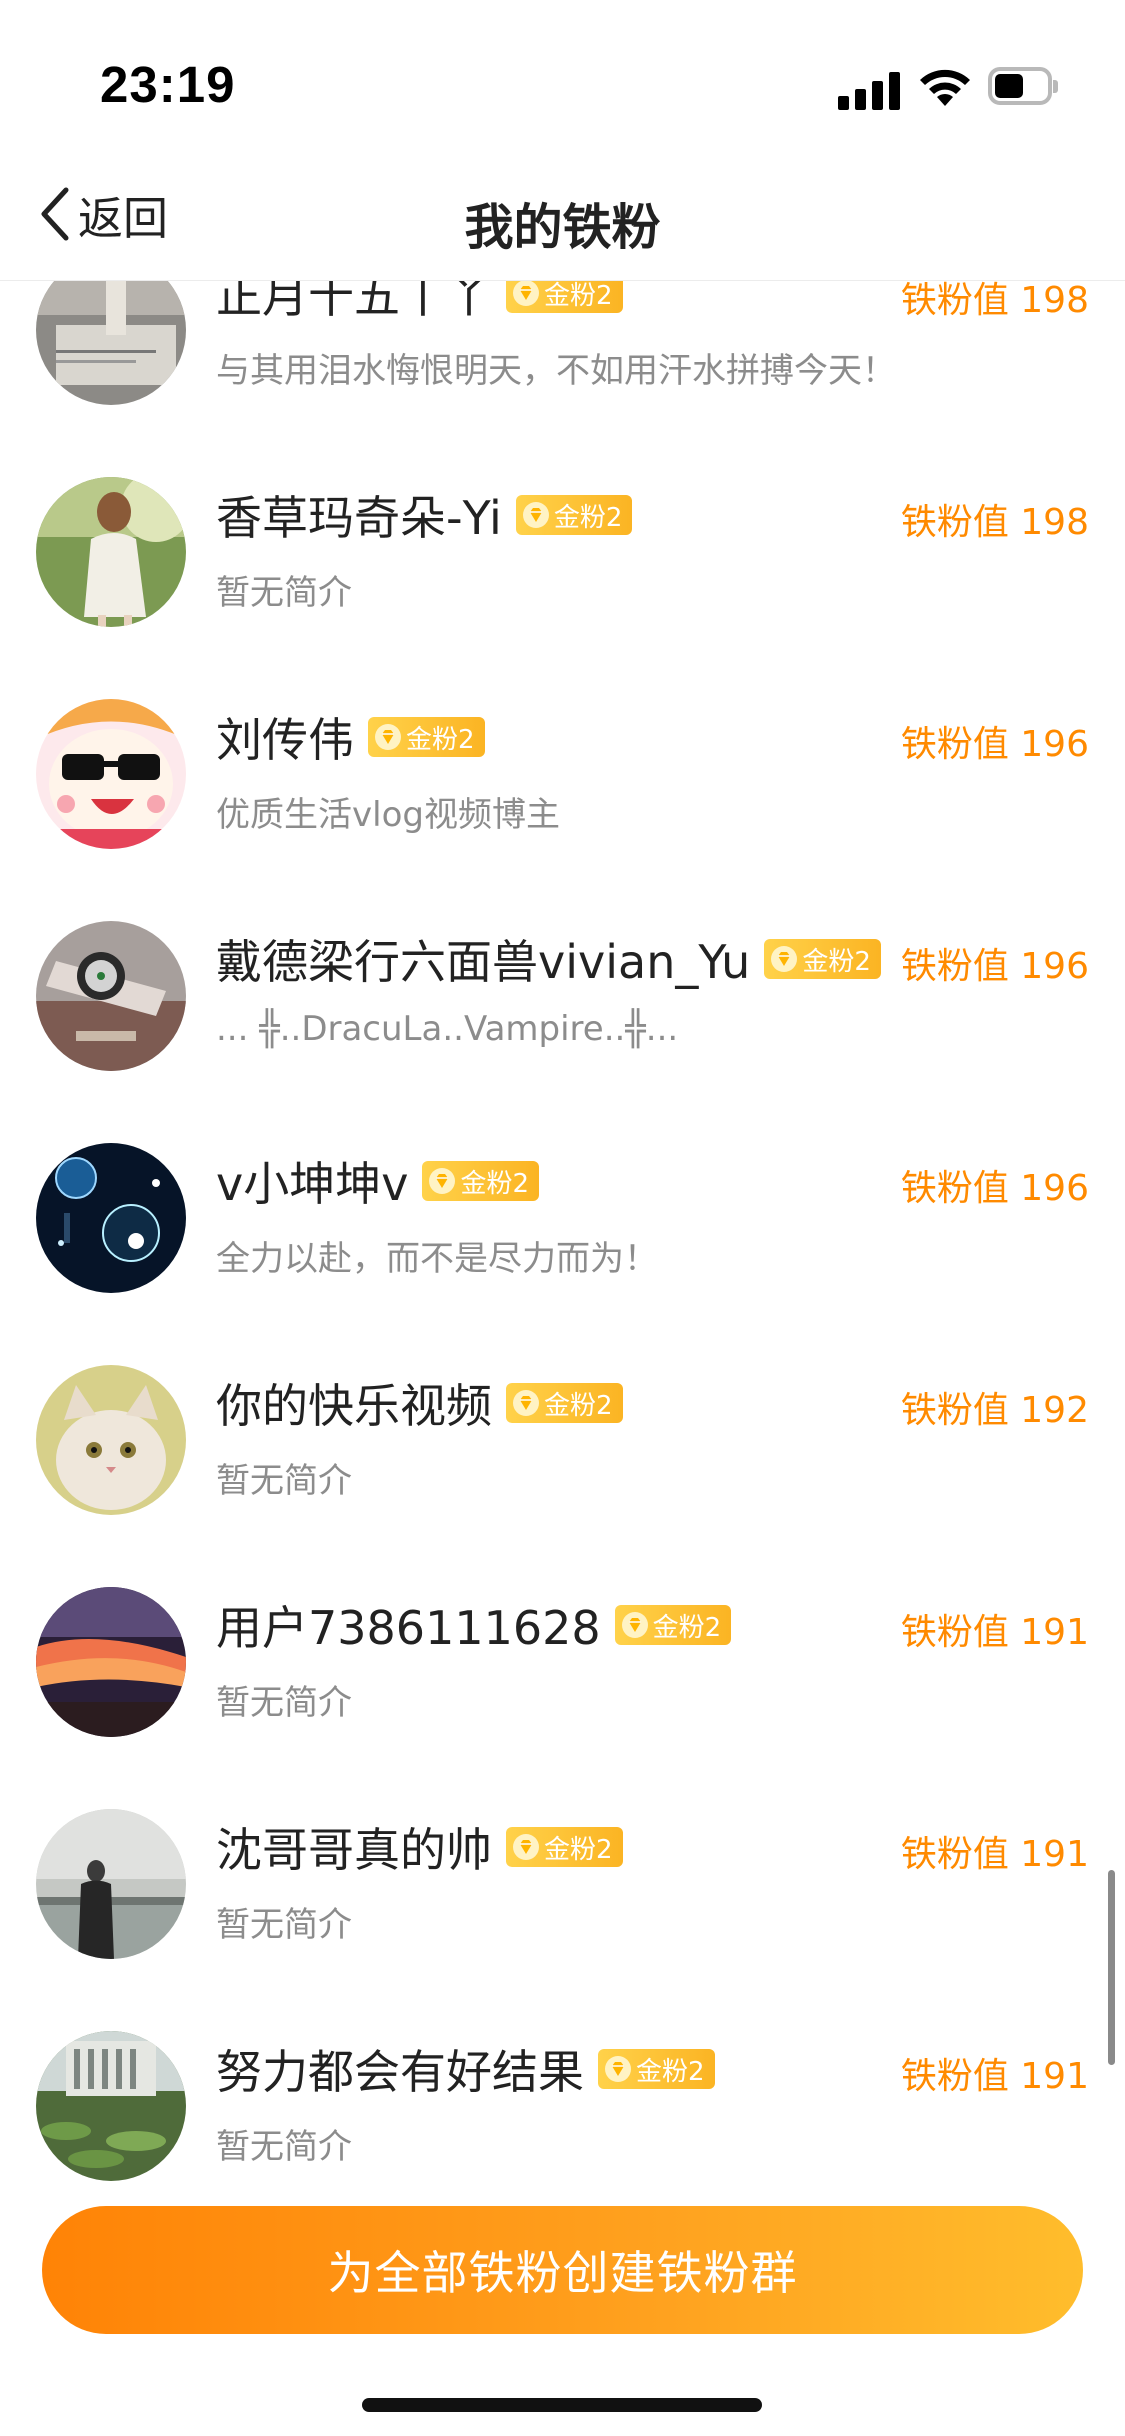 This screenshot has height=2436, width=1125. Describe the element at coordinates (562, 1436) in the screenshot. I see `fan-list-item: 你的快乐视频 金粉2 暂无简介 铁粉值 192` at that location.